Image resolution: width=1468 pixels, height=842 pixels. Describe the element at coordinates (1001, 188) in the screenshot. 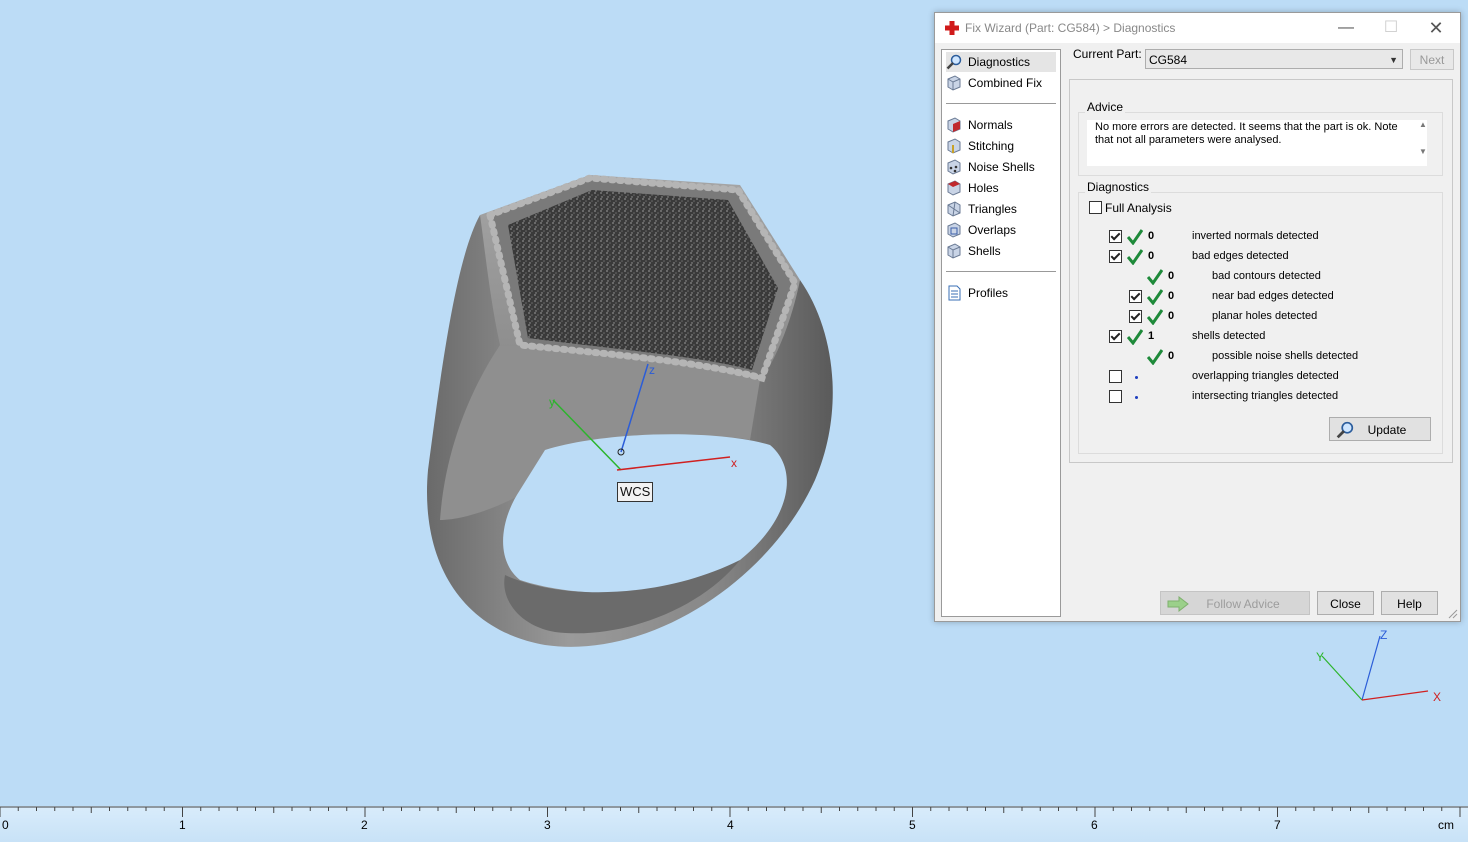

I see `nav-holes: Holes` at that location.